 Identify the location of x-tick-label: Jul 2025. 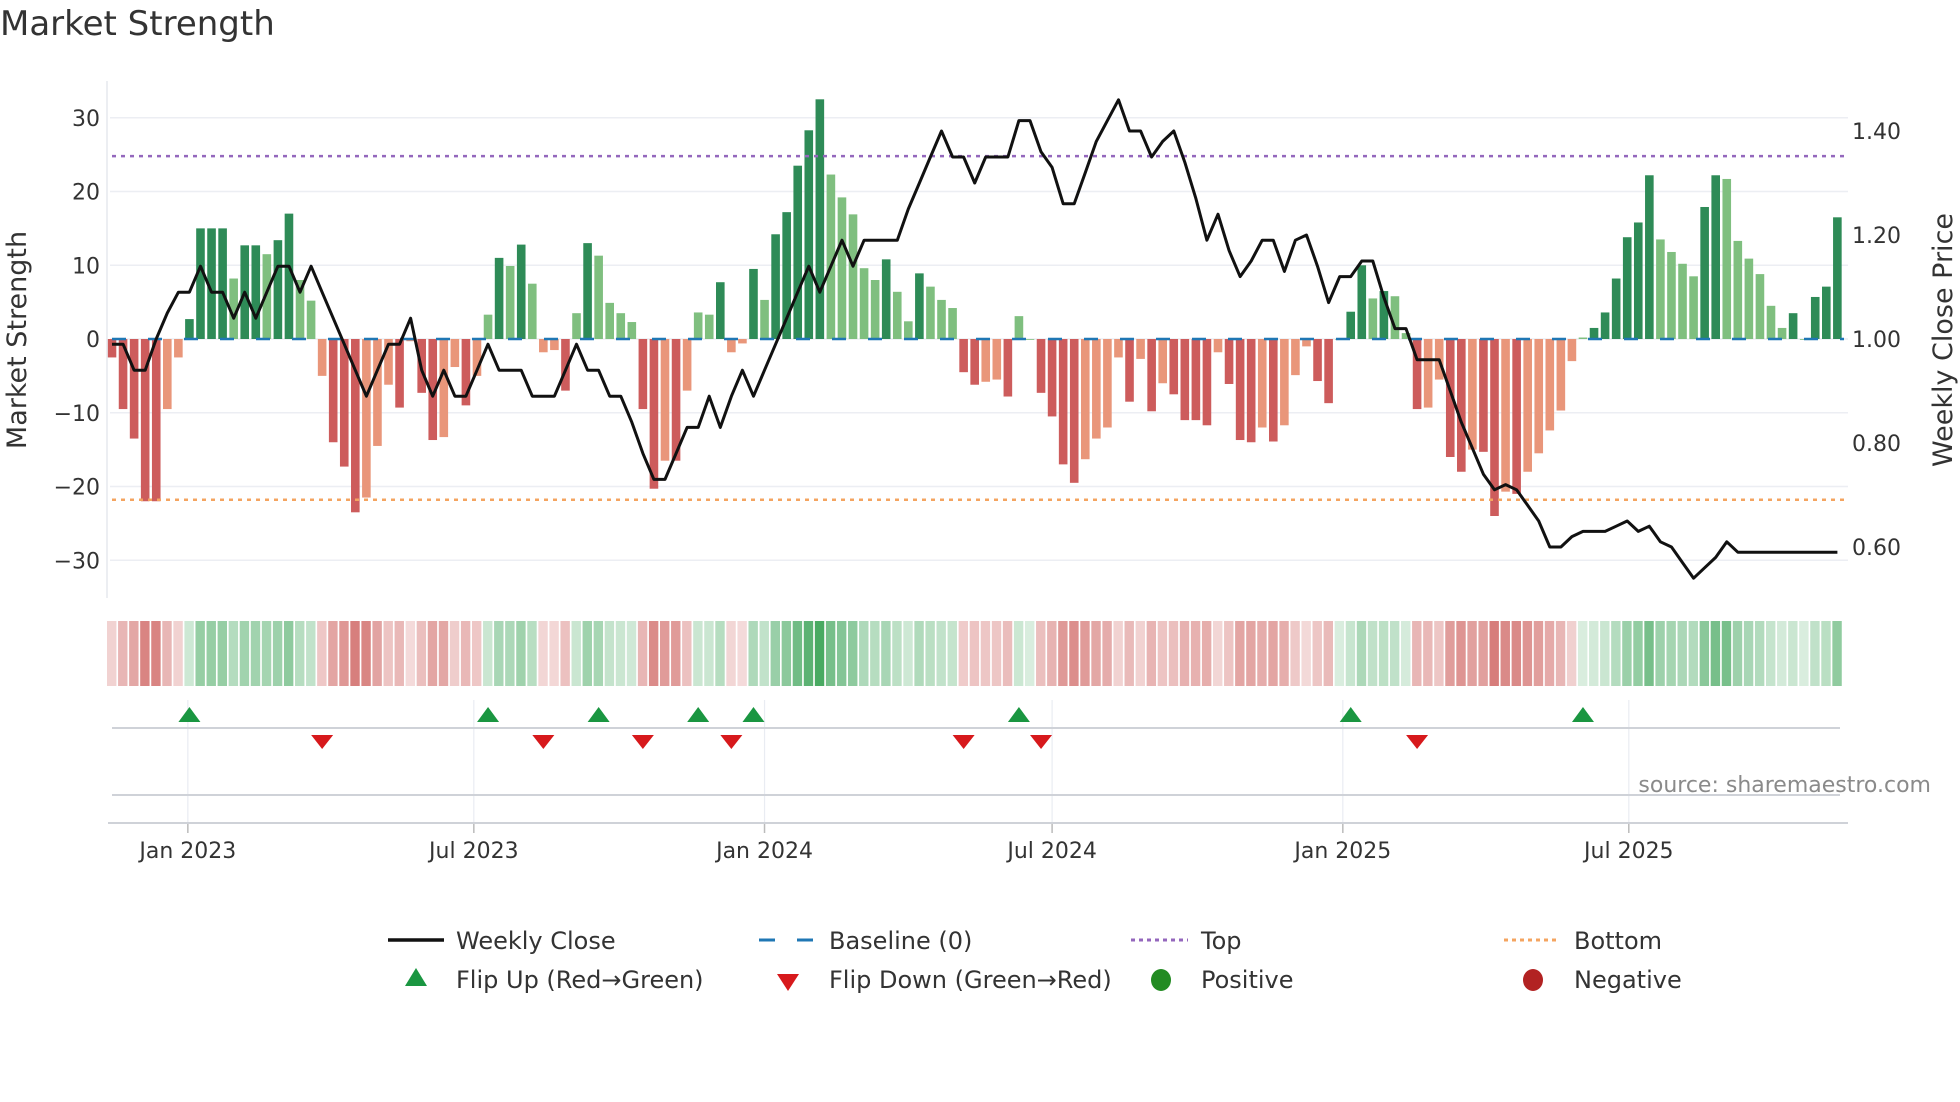
(1628, 851).